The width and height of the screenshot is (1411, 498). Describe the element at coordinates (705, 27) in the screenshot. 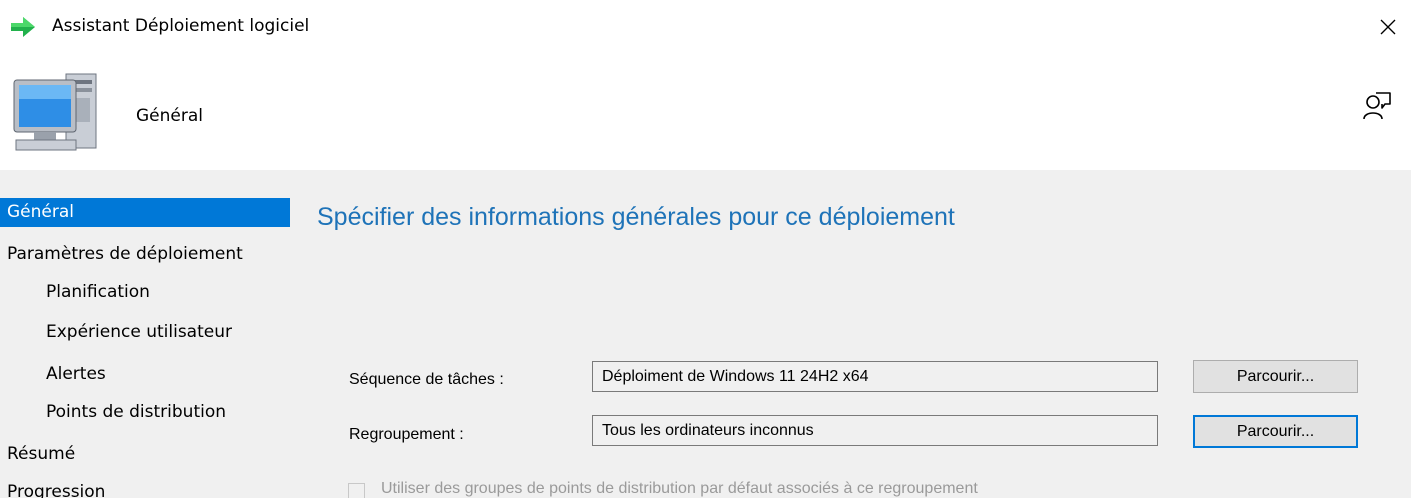

I see `title-bar: Assistant Déploiement logiciel` at that location.